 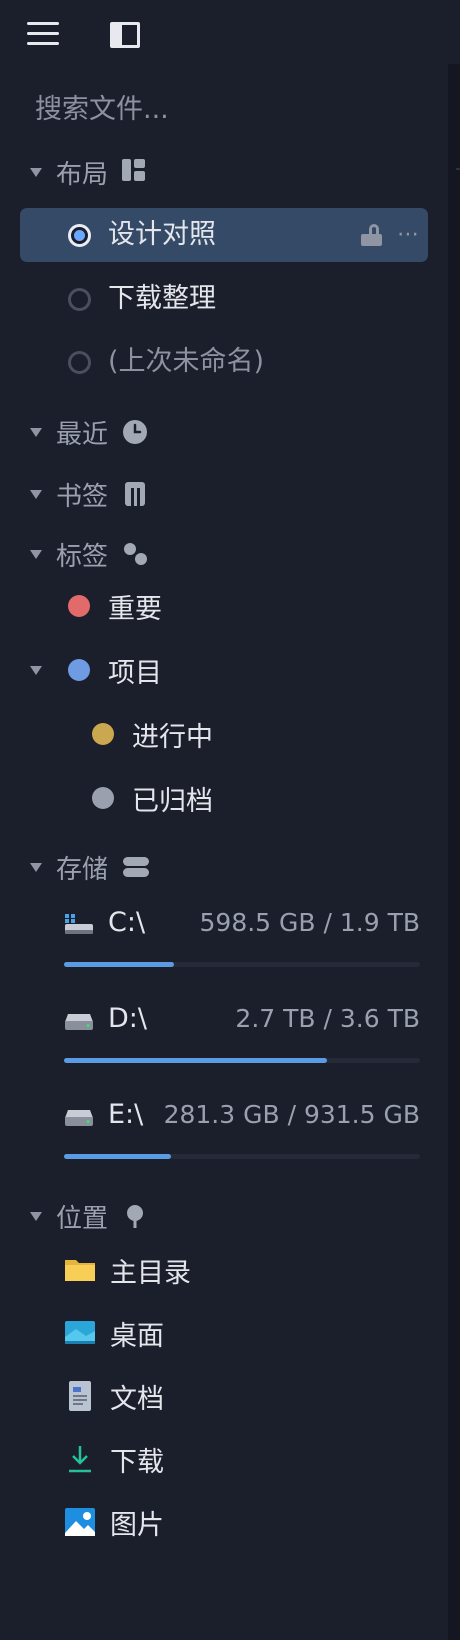 What do you see at coordinates (291, 1114) in the screenshot?
I see `drive-usage: 281.3 GB / 931.5 GB` at bounding box center [291, 1114].